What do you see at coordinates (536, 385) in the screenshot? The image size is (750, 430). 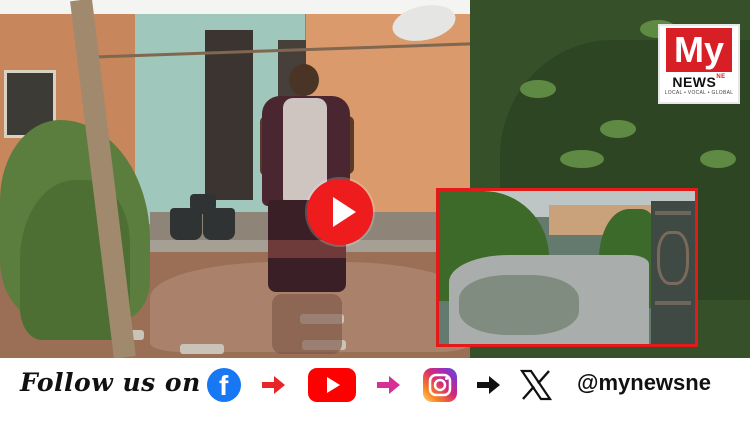 I see `x-icon` at bounding box center [536, 385].